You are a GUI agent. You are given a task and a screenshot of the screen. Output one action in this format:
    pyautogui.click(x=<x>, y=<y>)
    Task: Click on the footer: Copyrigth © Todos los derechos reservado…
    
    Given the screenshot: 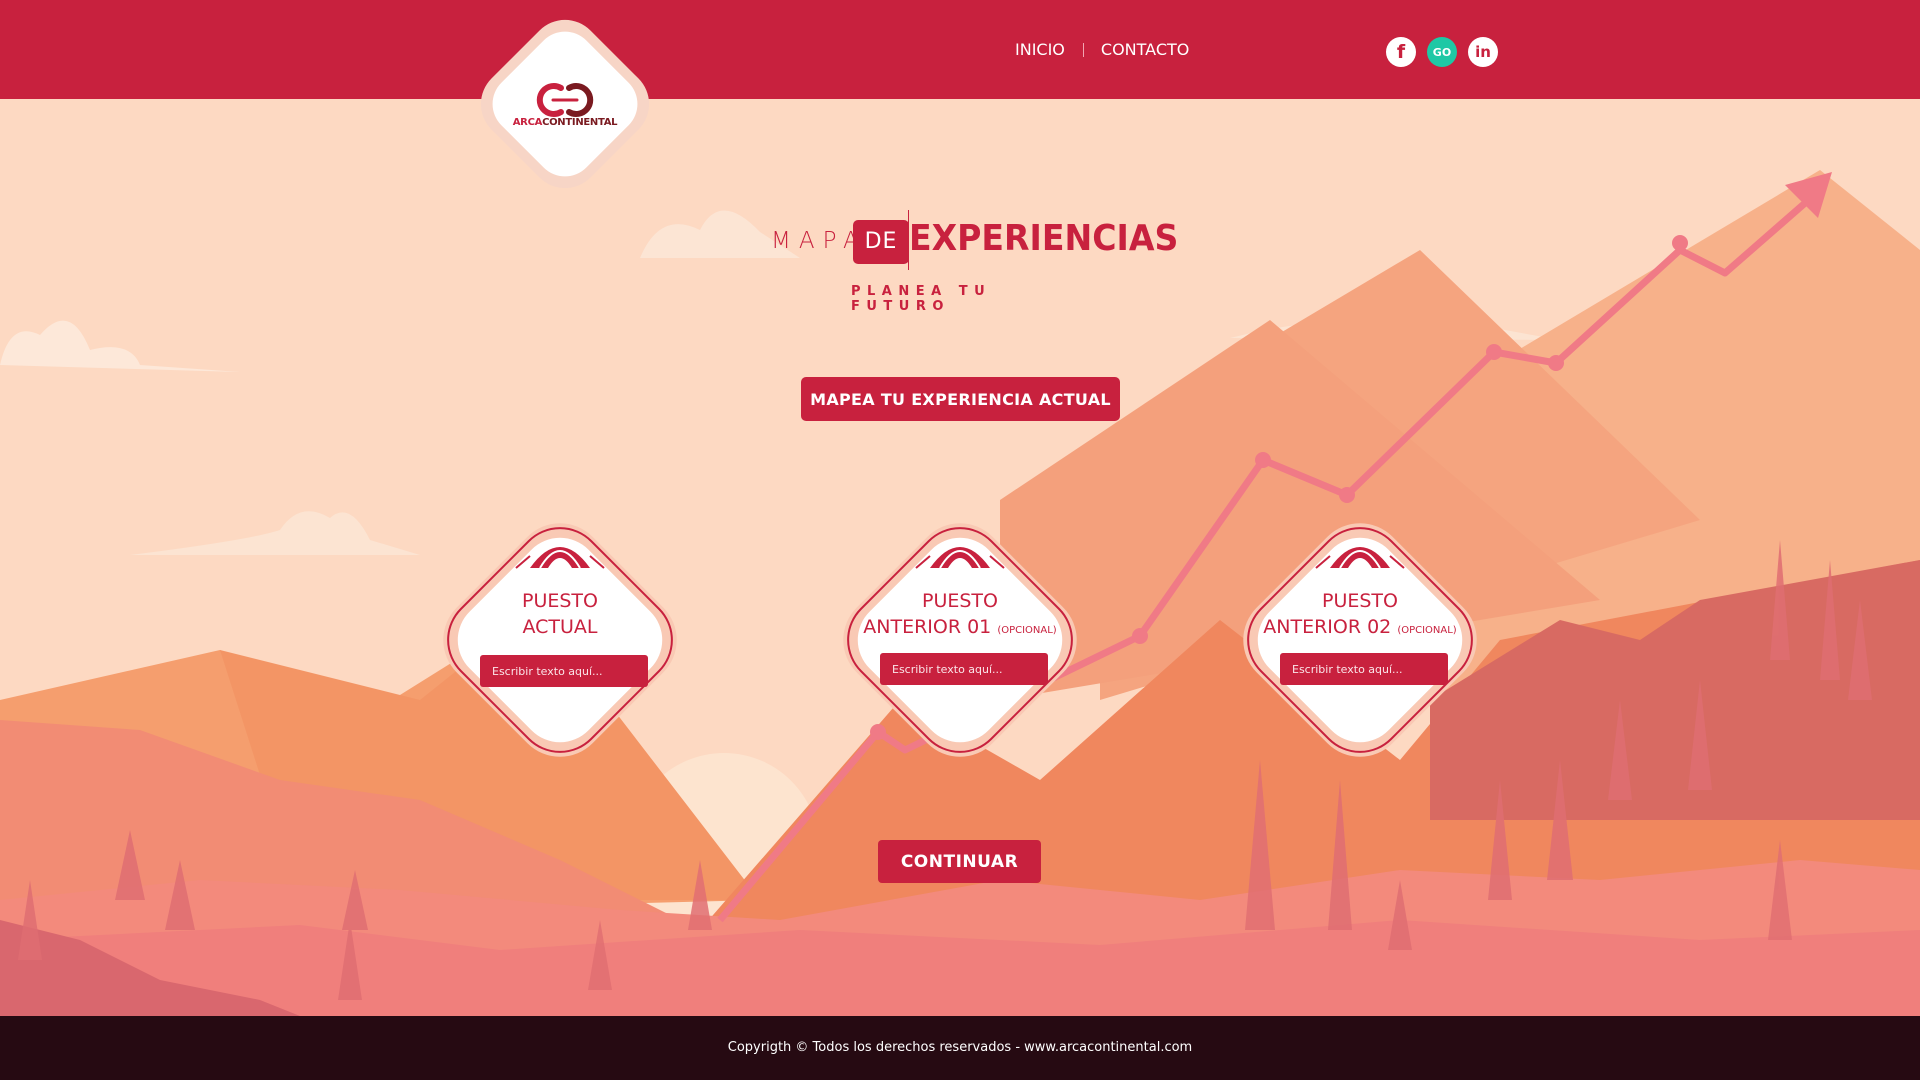 What is the action you would take?
    pyautogui.click(x=960, y=1048)
    